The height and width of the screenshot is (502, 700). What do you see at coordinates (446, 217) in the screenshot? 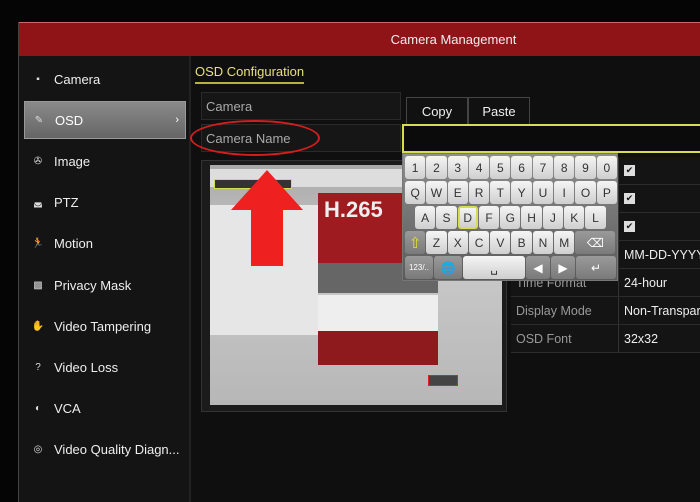
I see `key-s: S` at bounding box center [446, 217].